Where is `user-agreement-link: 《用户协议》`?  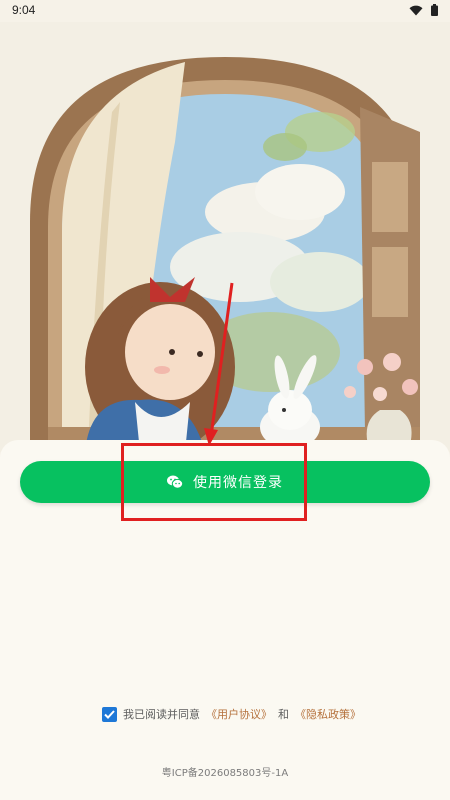
user-agreement-link: 《用户协议》 is located at coordinates (239, 714).